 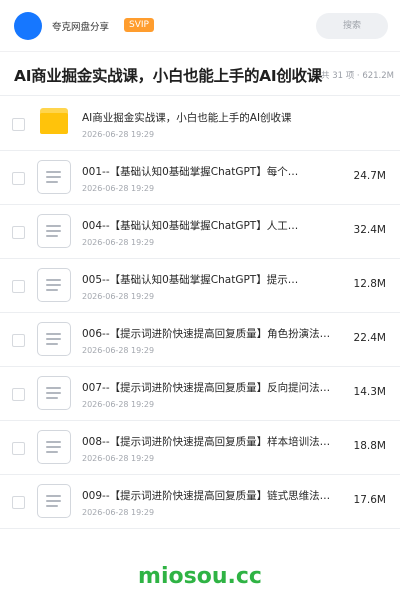 I want to click on file-size: 17.6M, so click(x=369, y=500).